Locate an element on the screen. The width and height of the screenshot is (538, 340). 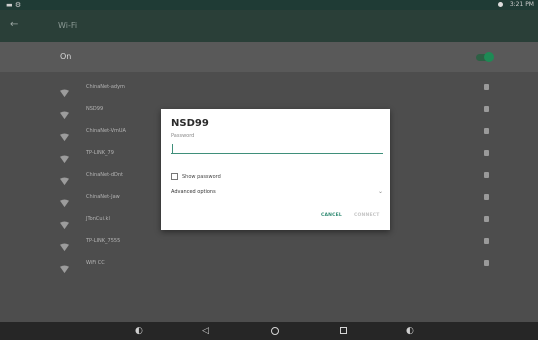
back-arrow-icon: ← is located at coordinates (14, 24).